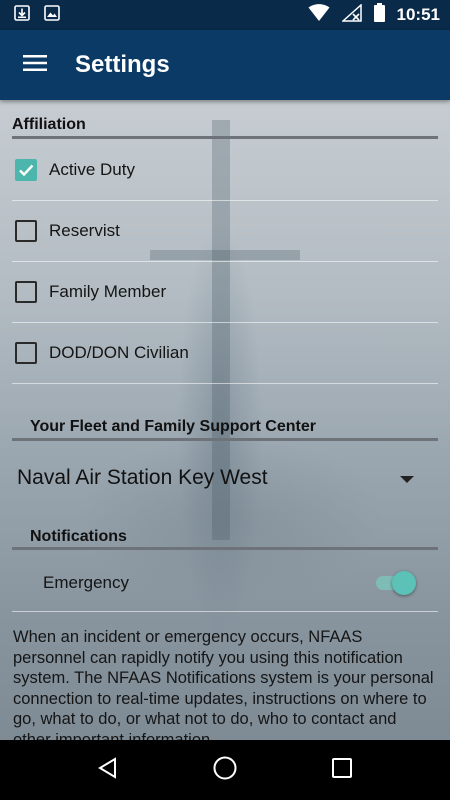  I want to click on support-center-selected: Naval Air Station Key West, so click(142, 477).